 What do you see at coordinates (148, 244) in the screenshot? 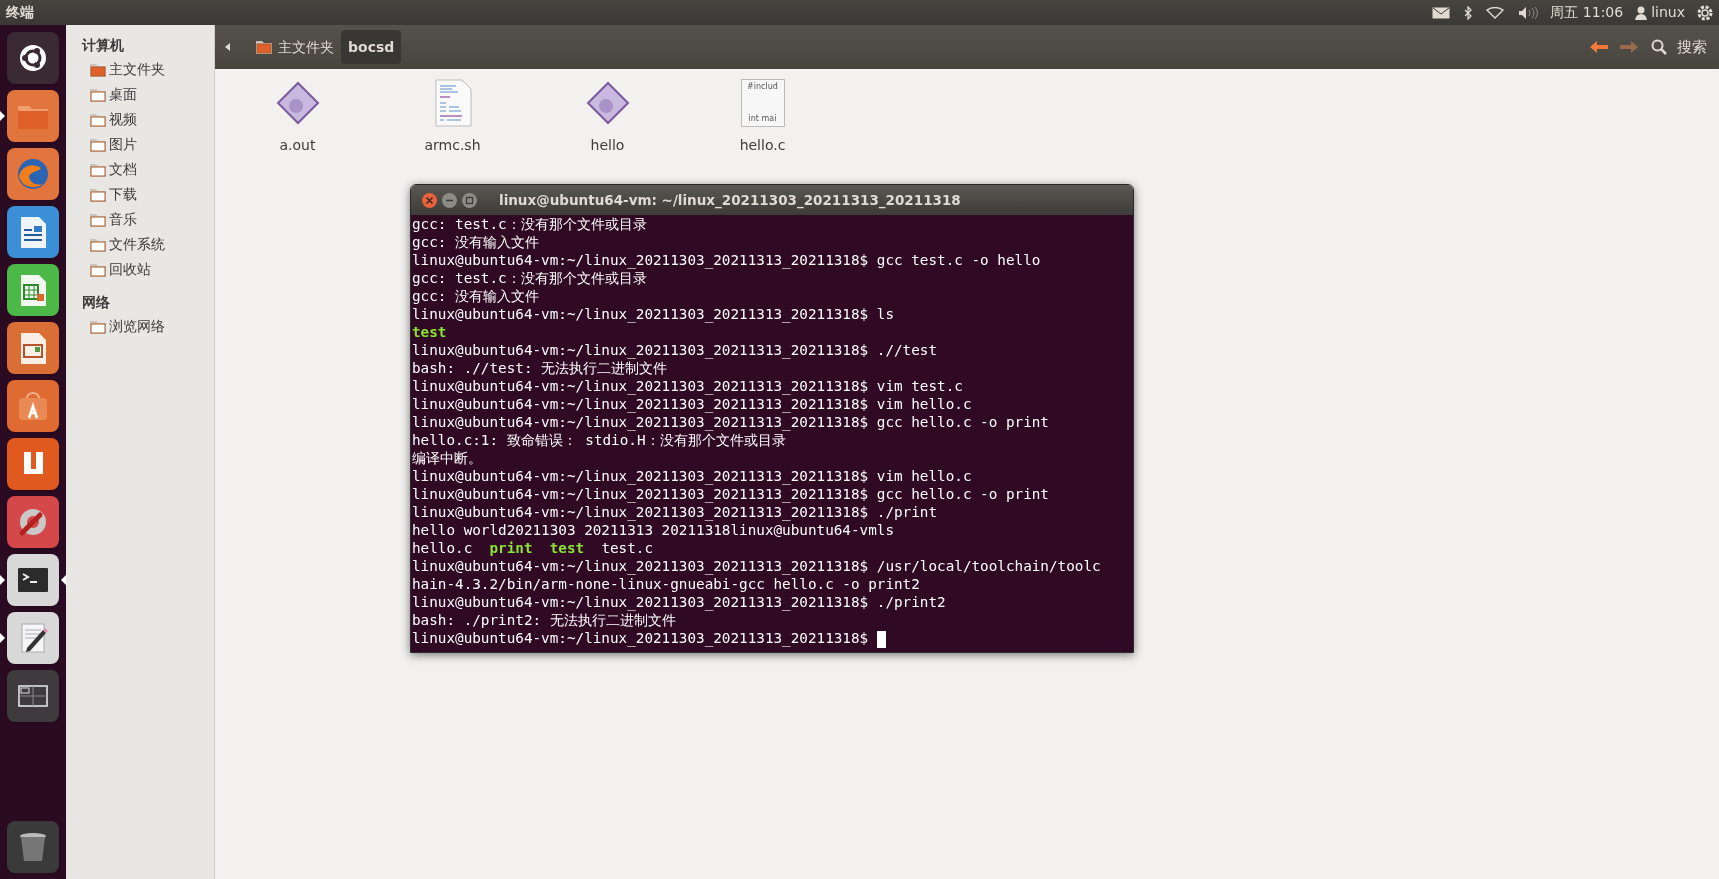
I see `sidebar-item: 文件系统` at bounding box center [148, 244].